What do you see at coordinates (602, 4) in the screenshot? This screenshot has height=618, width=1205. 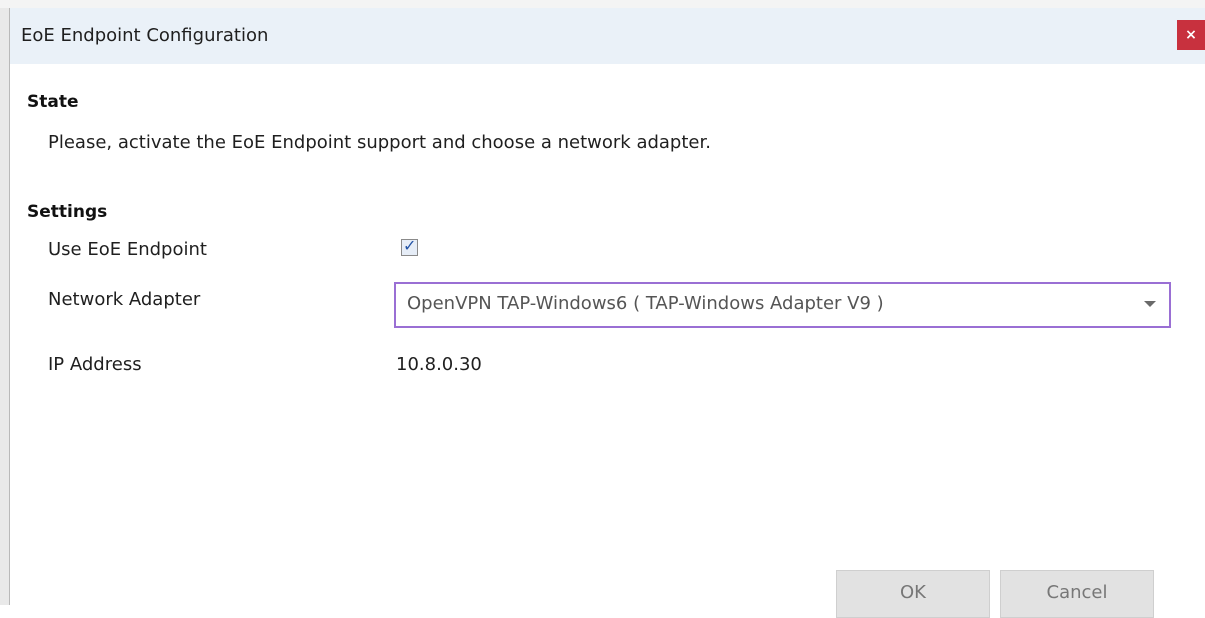 I see `background-window-strip` at bounding box center [602, 4].